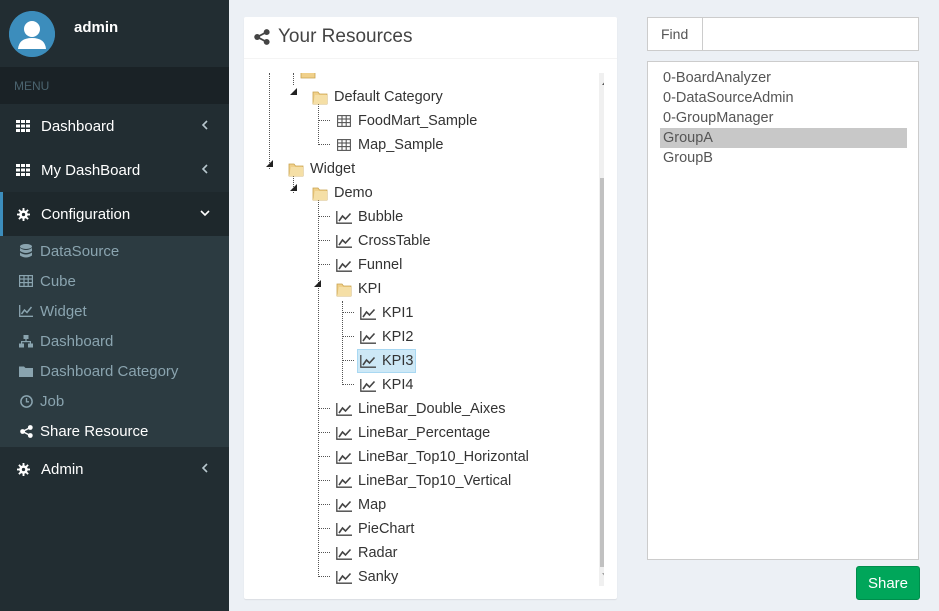  I want to click on tree-node-label: KPI1, so click(398, 313).